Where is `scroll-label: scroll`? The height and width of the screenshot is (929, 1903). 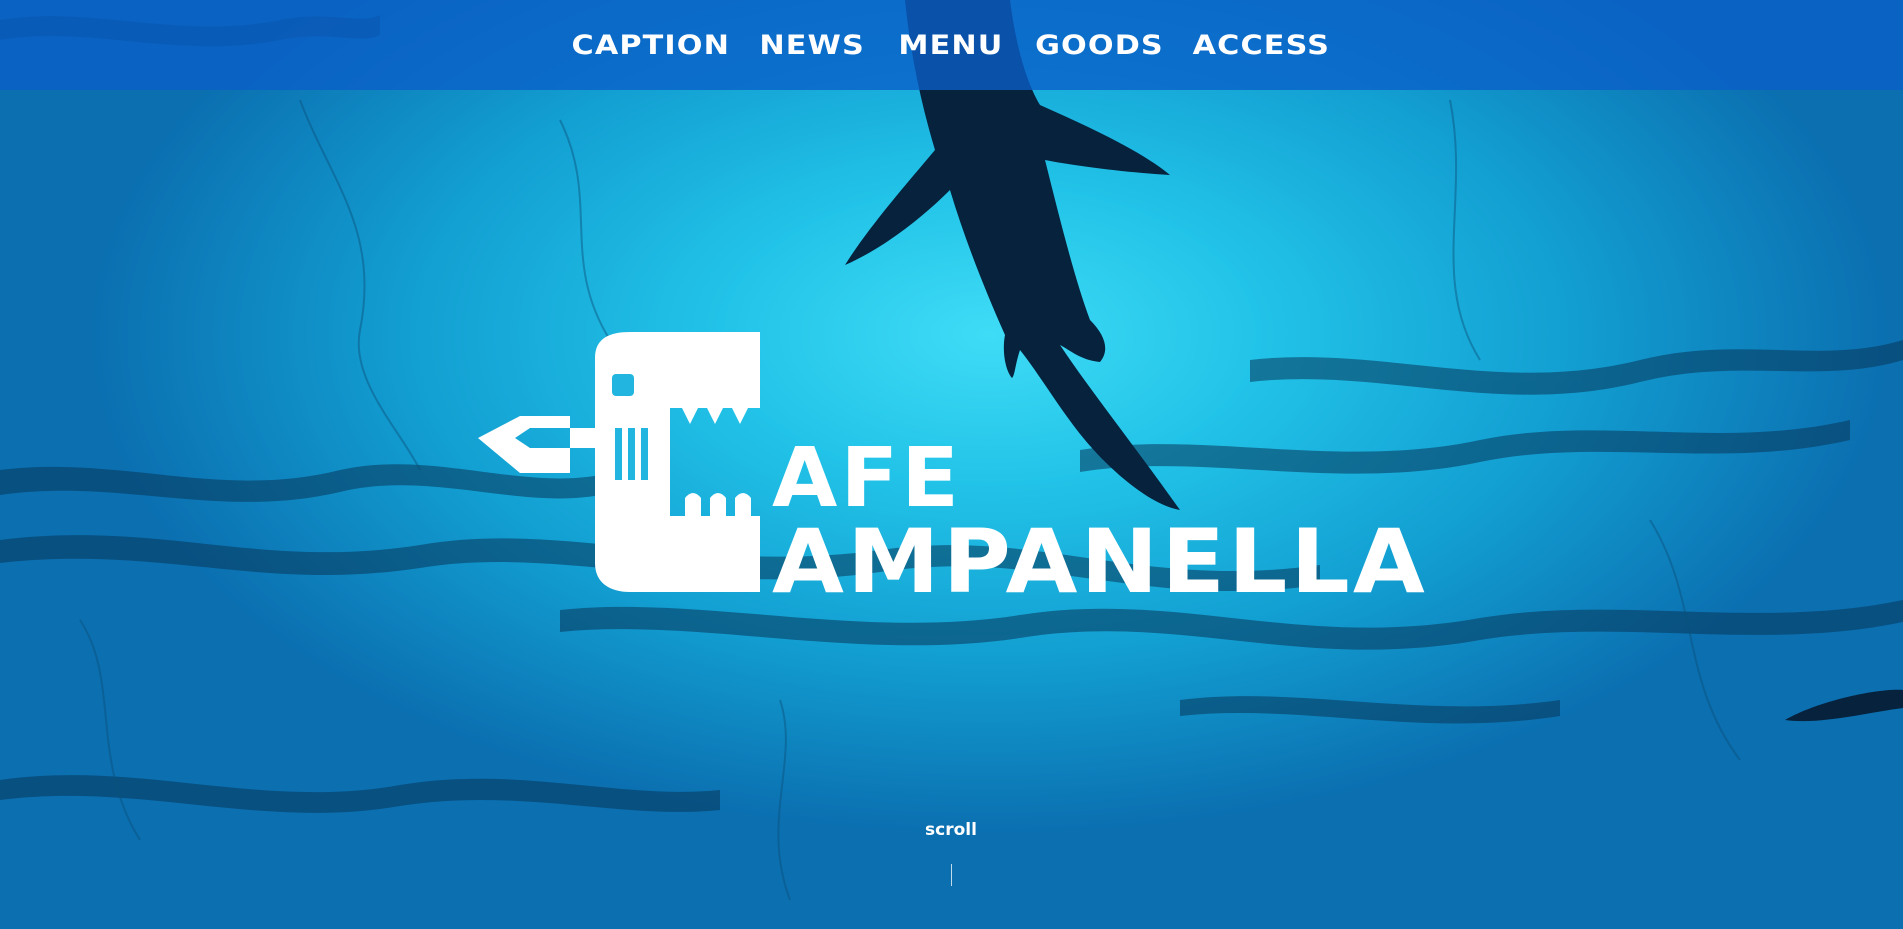
scroll-label: scroll is located at coordinates (951, 830).